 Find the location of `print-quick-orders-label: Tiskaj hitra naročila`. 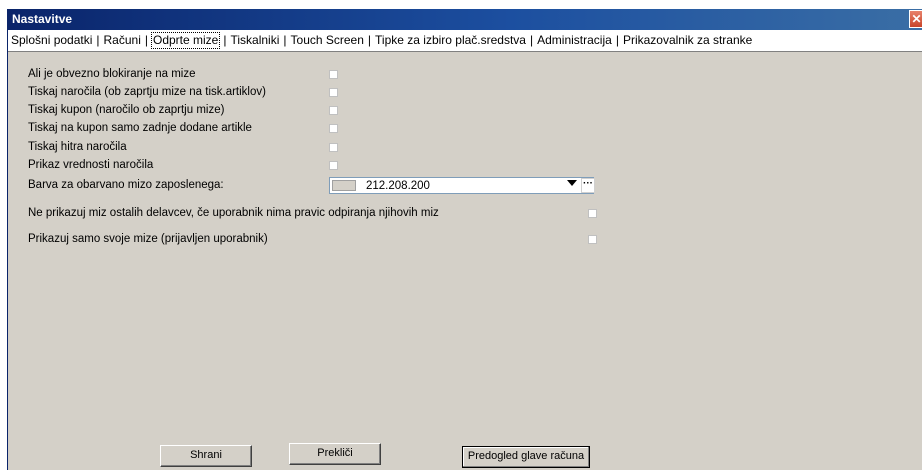

print-quick-orders-label: Tiskaj hitra naročila is located at coordinates (77, 147).